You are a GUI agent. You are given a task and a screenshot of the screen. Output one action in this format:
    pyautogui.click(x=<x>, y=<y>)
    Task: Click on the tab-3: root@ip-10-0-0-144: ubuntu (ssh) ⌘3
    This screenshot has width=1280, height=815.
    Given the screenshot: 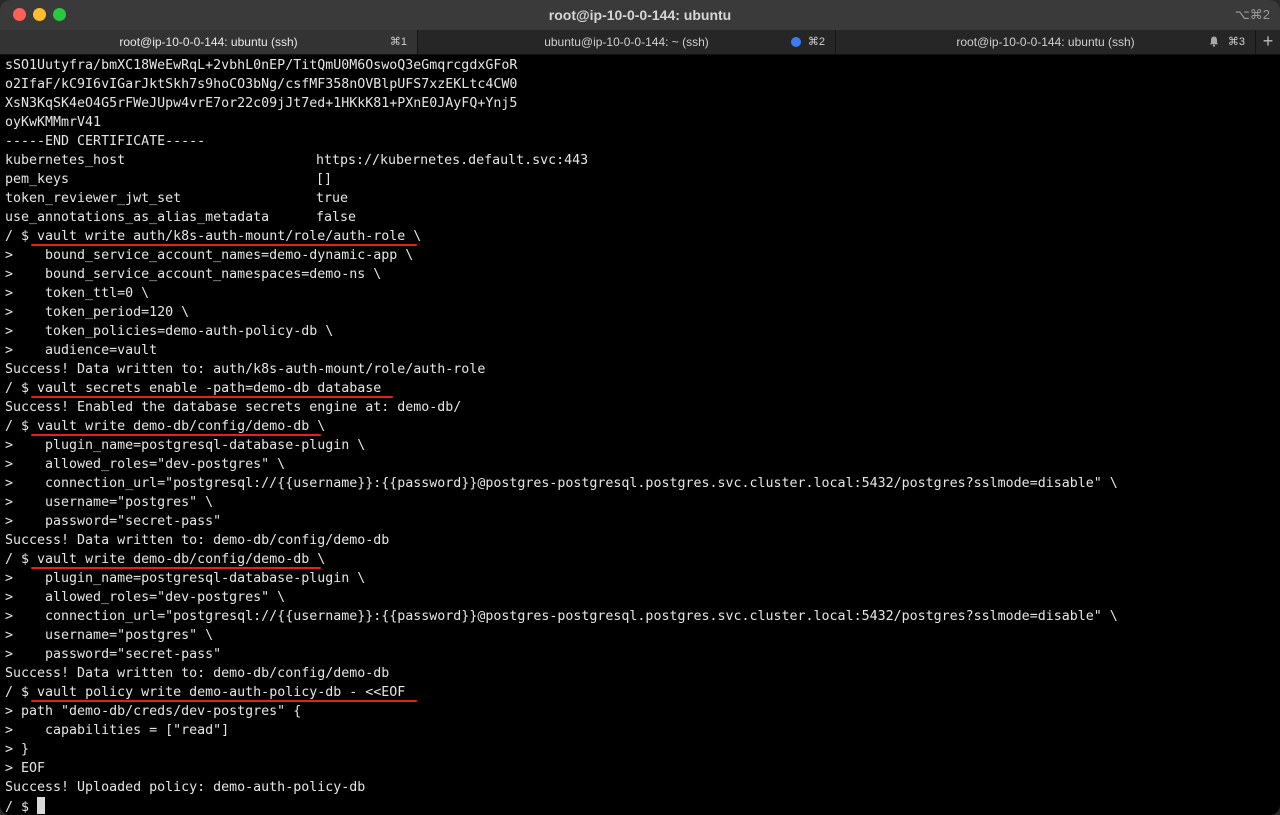 What is the action you would take?
    pyautogui.click(x=1046, y=42)
    